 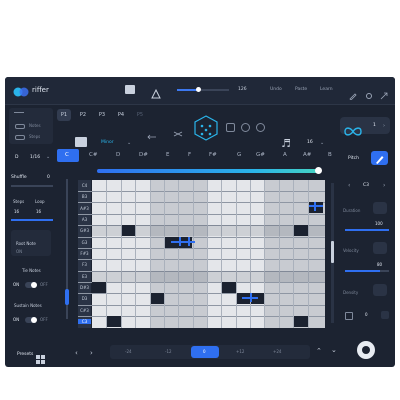 I want to click on scale-dropdown-icon: ⌄, so click(x=129, y=143).